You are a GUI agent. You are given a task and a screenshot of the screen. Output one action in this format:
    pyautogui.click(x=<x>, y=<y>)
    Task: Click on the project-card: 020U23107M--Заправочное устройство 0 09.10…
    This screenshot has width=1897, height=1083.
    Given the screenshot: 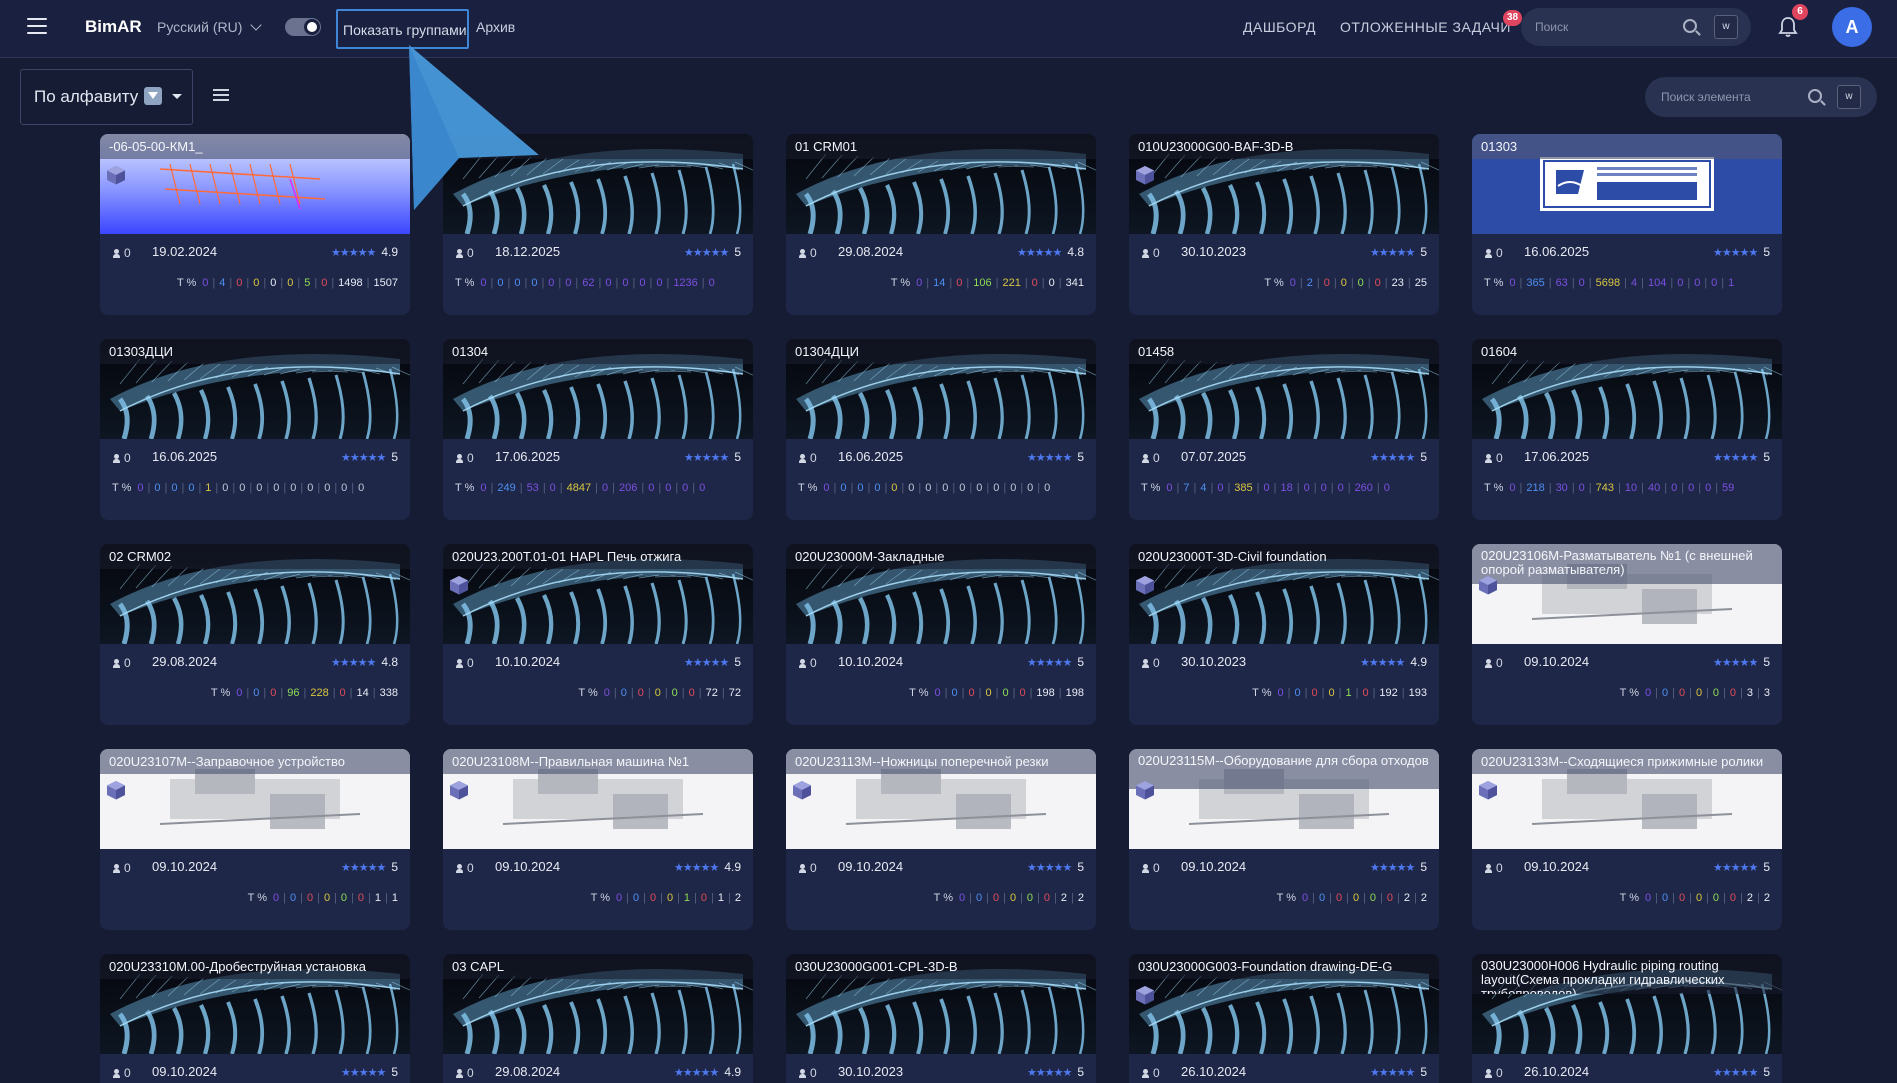 What is the action you would take?
    pyautogui.click(x=255, y=839)
    